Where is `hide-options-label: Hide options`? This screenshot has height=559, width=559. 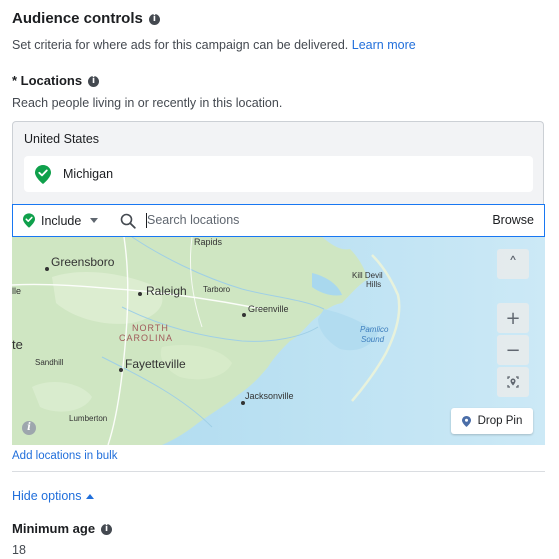 hide-options-label: Hide options is located at coordinates (47, 496).